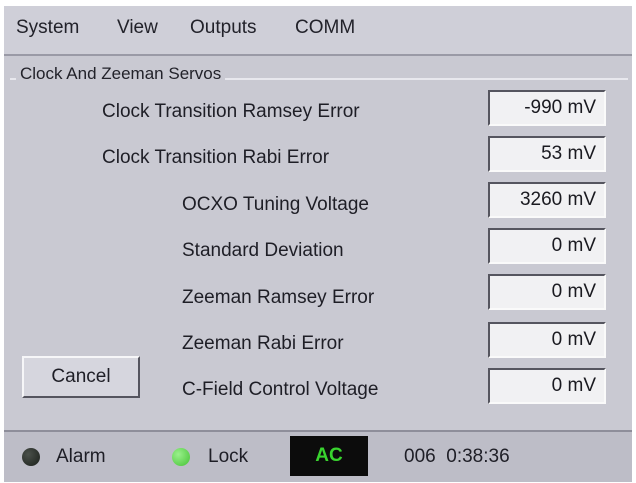 The image size is (636, 483). I want to click on ac-power-badge: AC, so click(329, 456).